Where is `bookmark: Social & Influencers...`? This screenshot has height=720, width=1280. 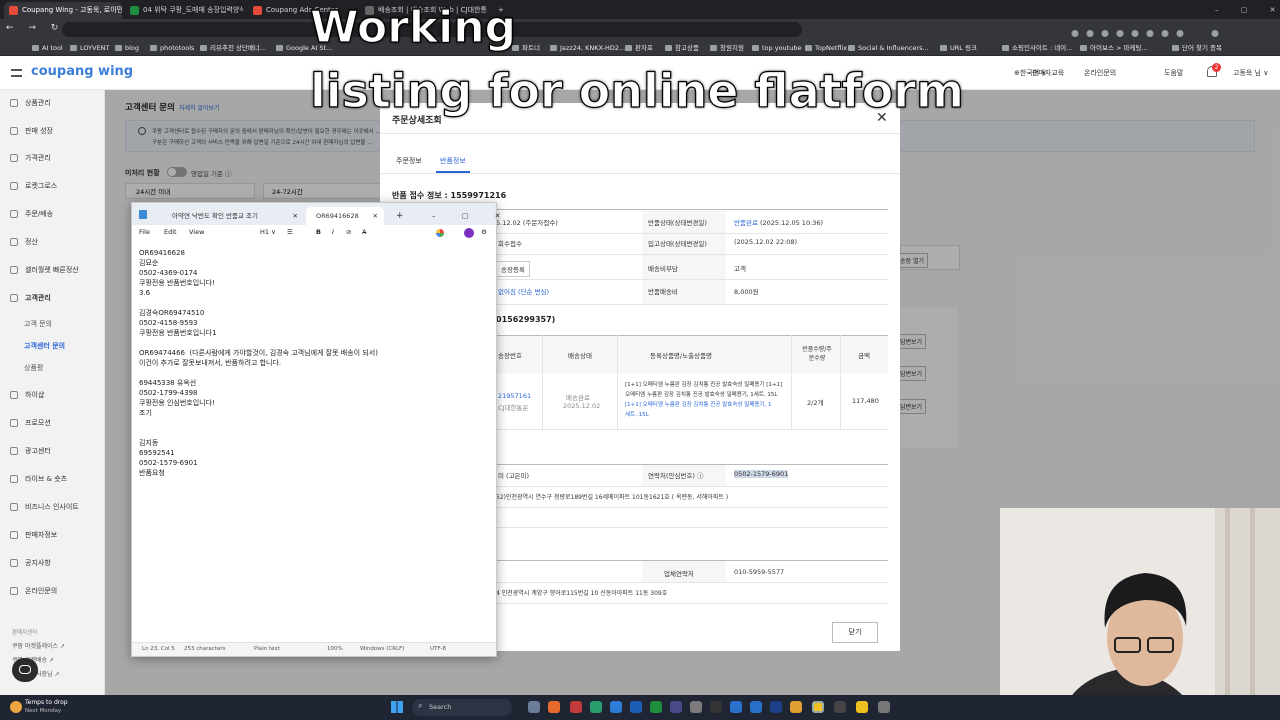
bookmark: Social & Influencers... is located at coordinates (888, 48).